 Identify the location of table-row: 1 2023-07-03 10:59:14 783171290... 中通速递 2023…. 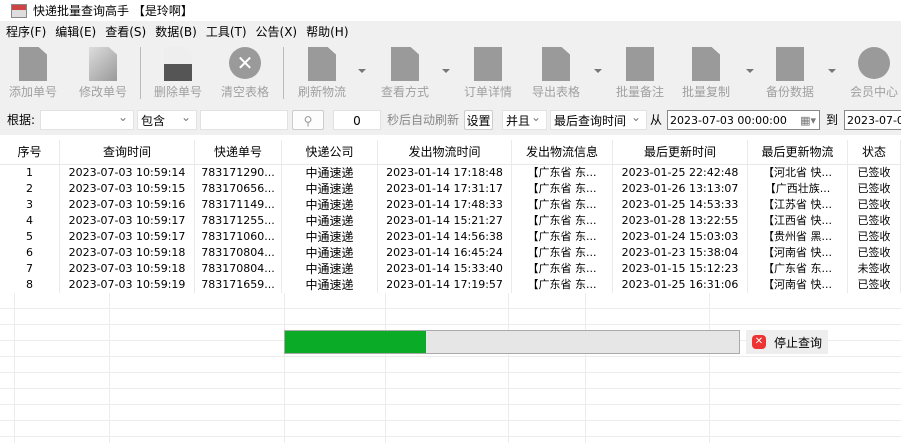
(450, 173).